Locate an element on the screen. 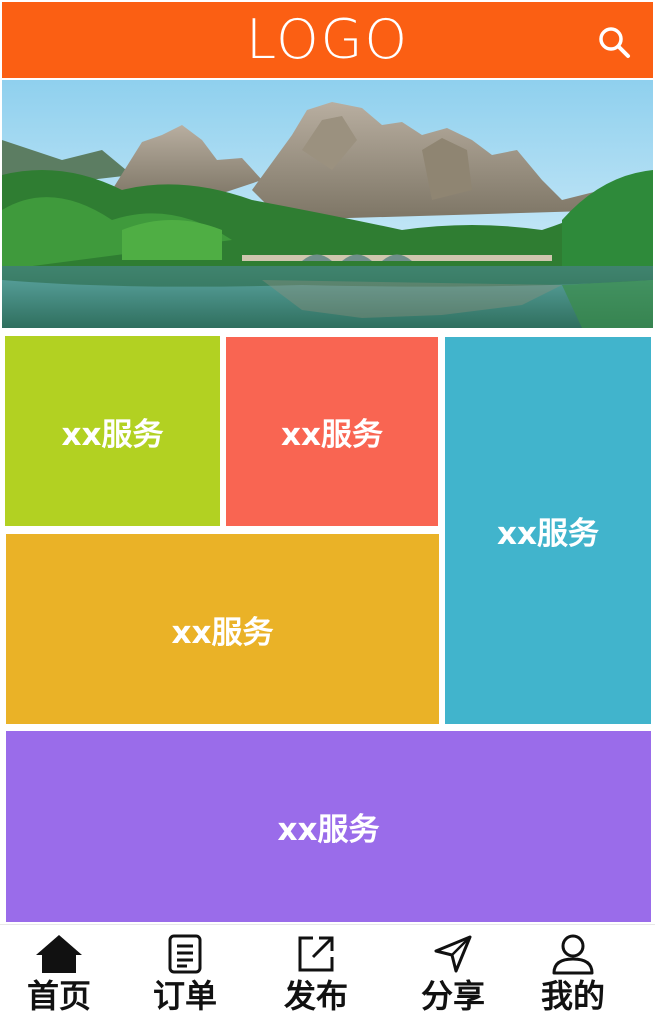  logo: LOGO is located at coordinates (327, 39).